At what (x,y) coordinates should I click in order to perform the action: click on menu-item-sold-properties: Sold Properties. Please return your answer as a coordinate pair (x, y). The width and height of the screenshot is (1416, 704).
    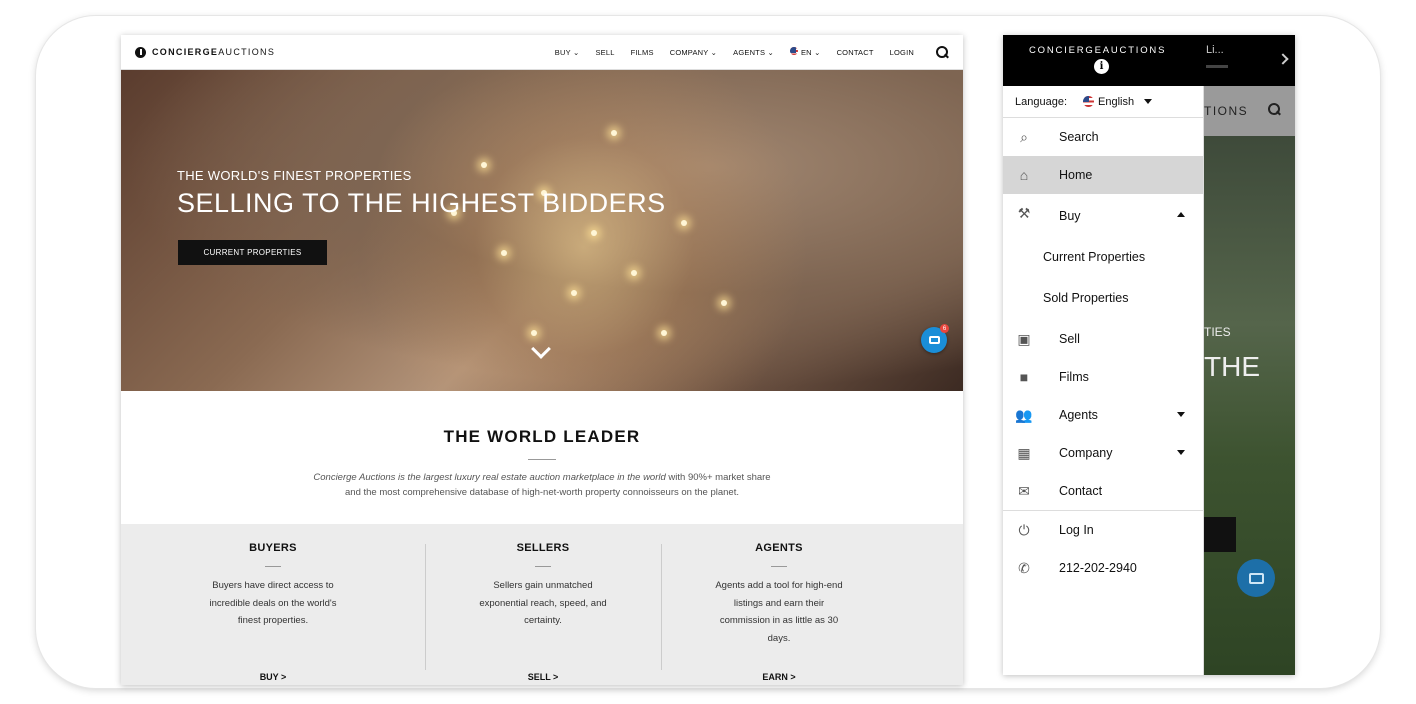
    Looking at the image, I should click on (1103, 298).